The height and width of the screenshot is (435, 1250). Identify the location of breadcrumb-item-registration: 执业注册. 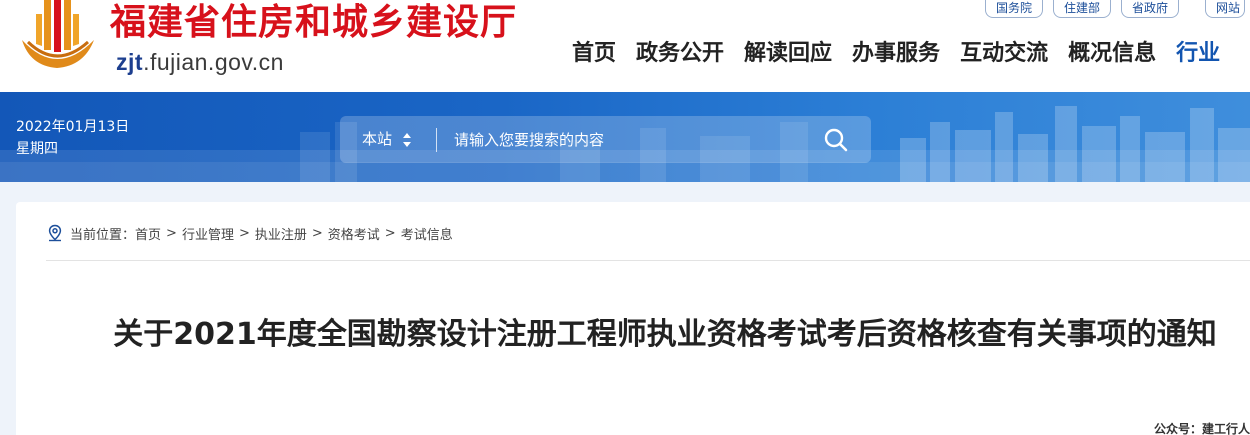
(281, 233).